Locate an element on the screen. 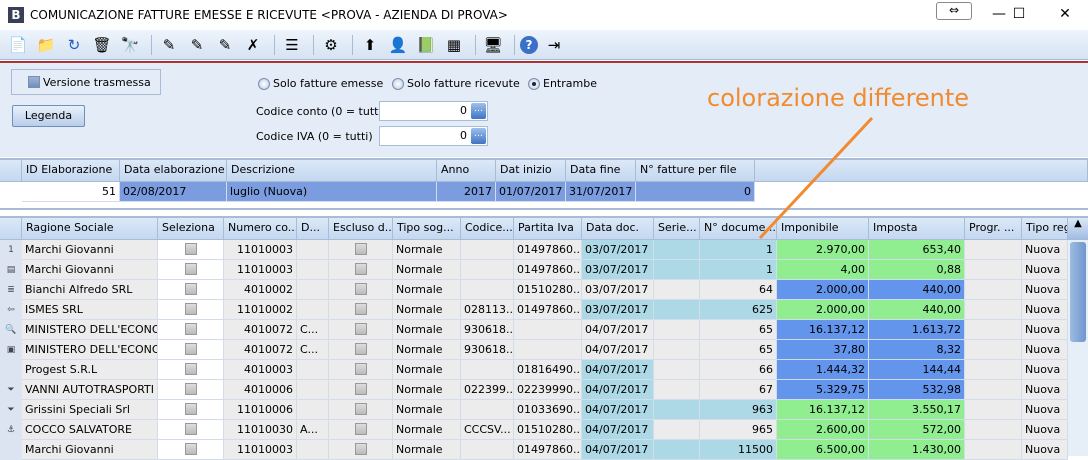 The height and width of the screenshot is (460, 1088). annotation-arrow is located at coordinates (816, 178).